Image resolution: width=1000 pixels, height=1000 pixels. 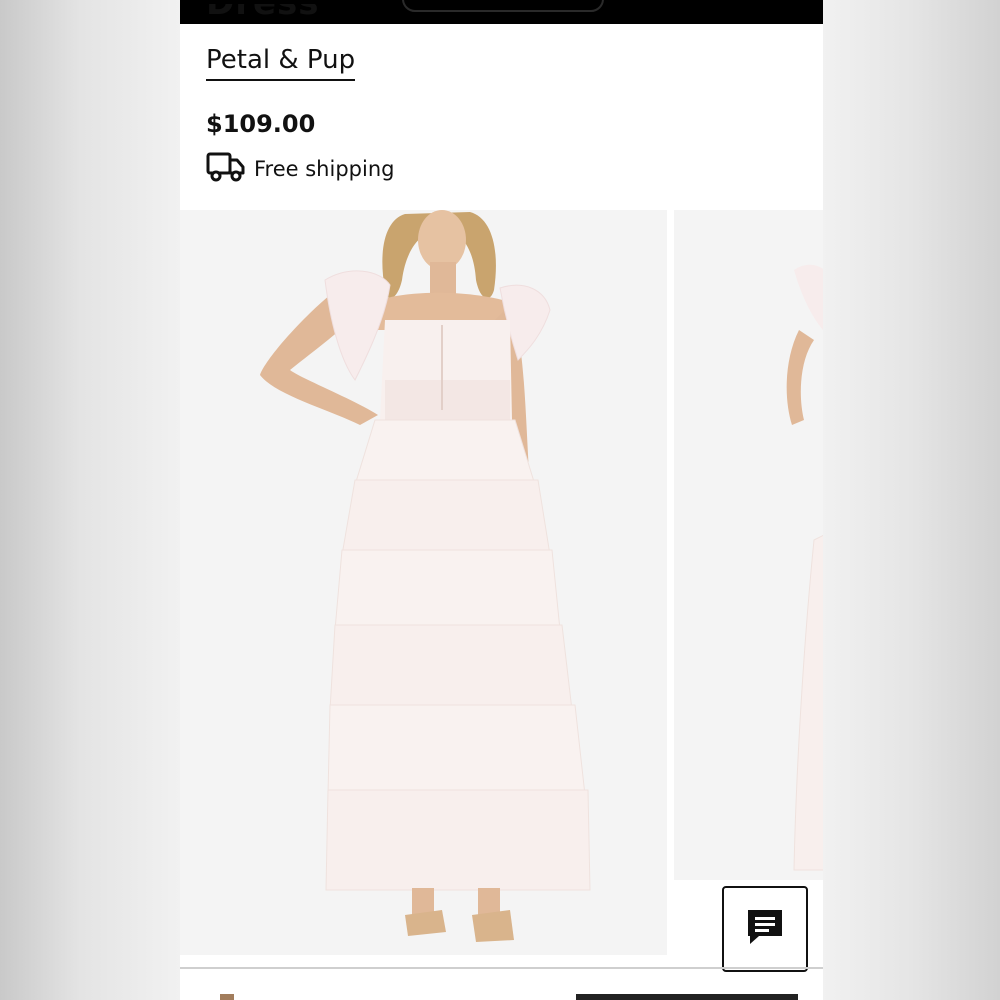 I want to click on shipping-info: Free shipping, so click(x=300, y=169).